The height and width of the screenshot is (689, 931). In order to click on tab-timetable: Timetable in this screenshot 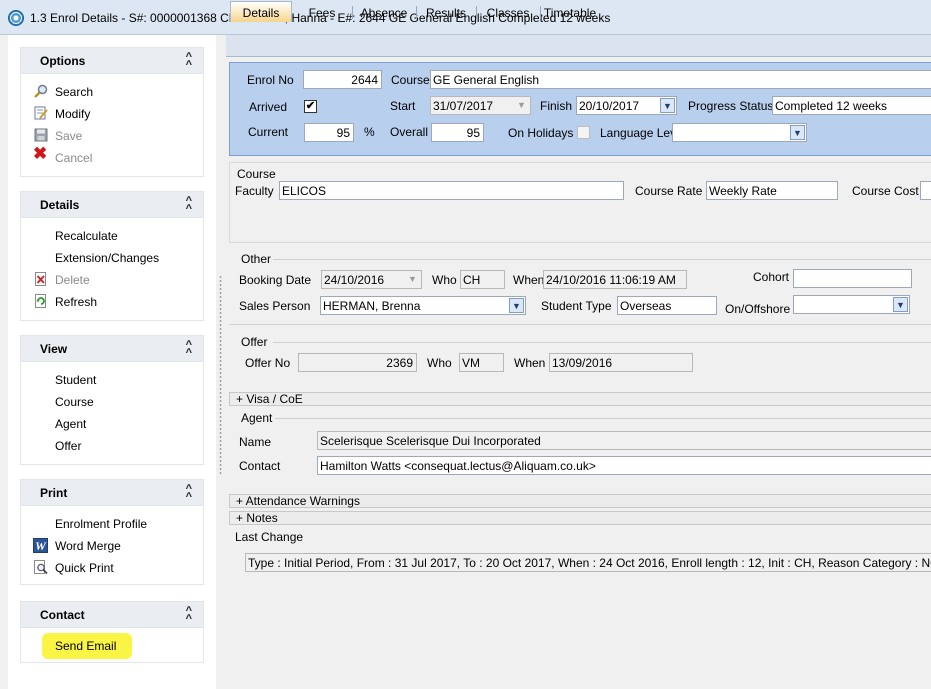, I will do `click(570, 13)`.